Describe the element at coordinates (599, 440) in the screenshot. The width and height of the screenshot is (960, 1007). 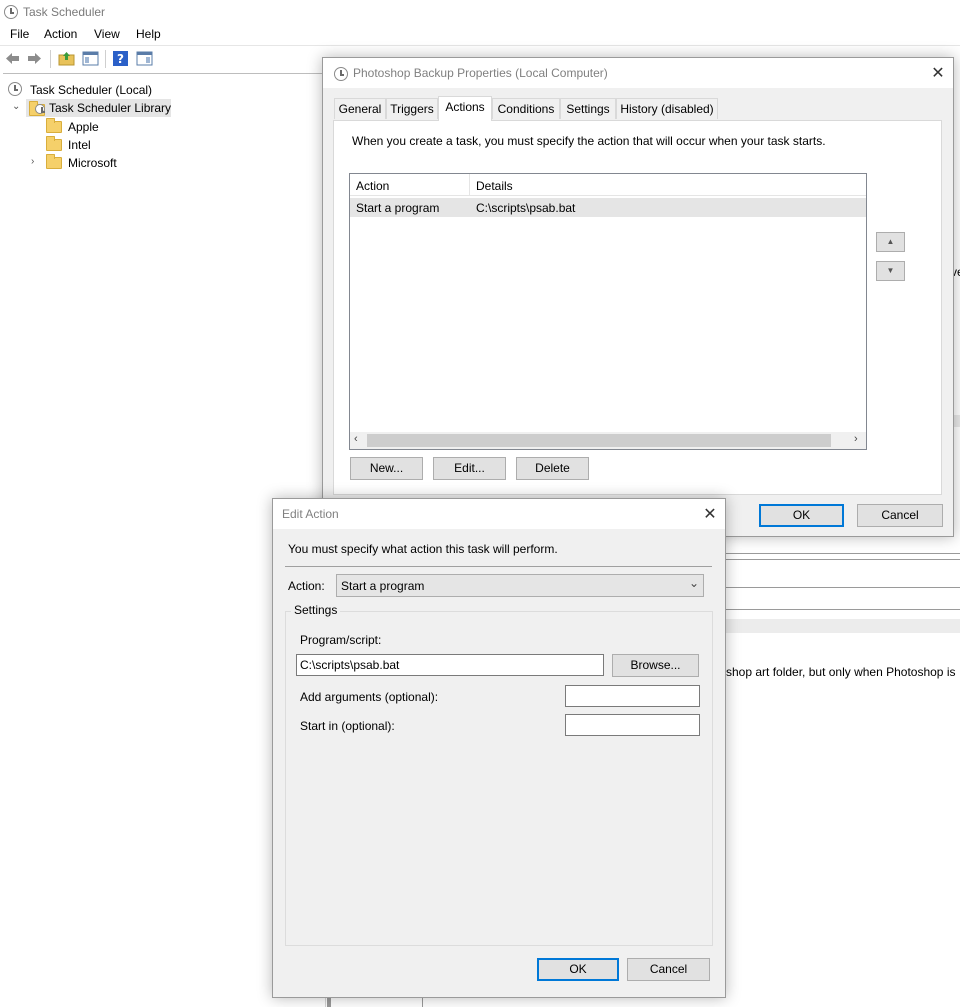
I see `scrollbar-thumb` at that location.